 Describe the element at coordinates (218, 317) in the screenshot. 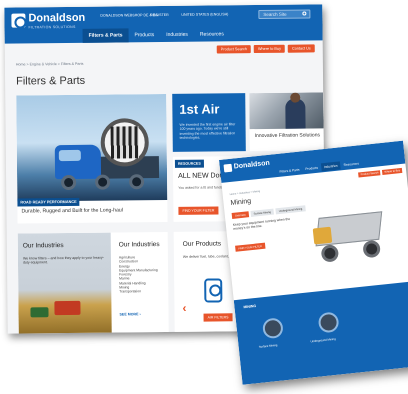

I see `air-filters-button: AIR FILTERS` at that location.